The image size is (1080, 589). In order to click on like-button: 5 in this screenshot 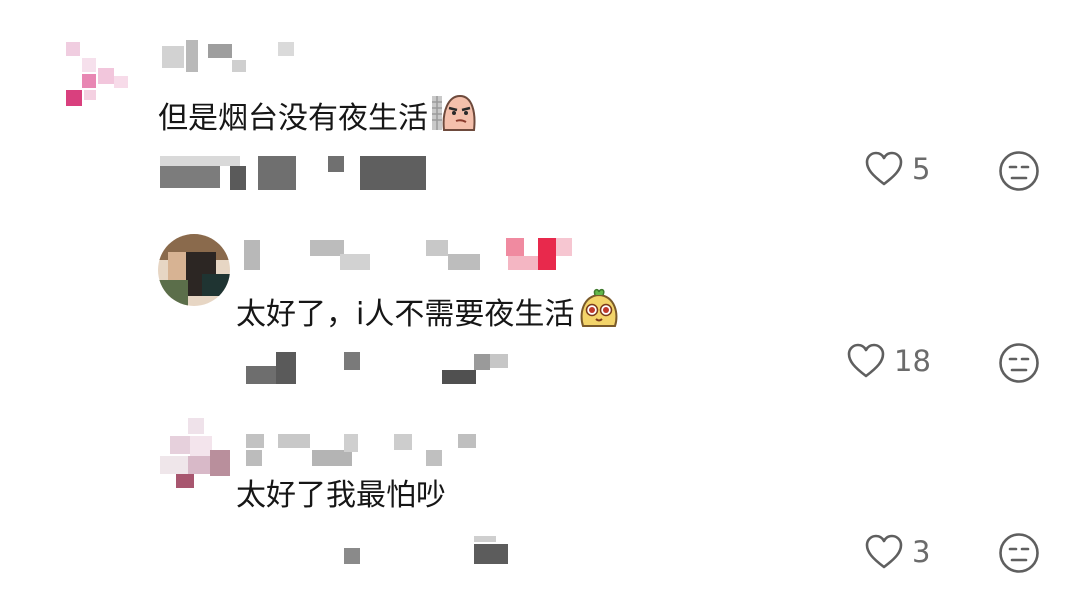, I will do `click(897, 169)`.